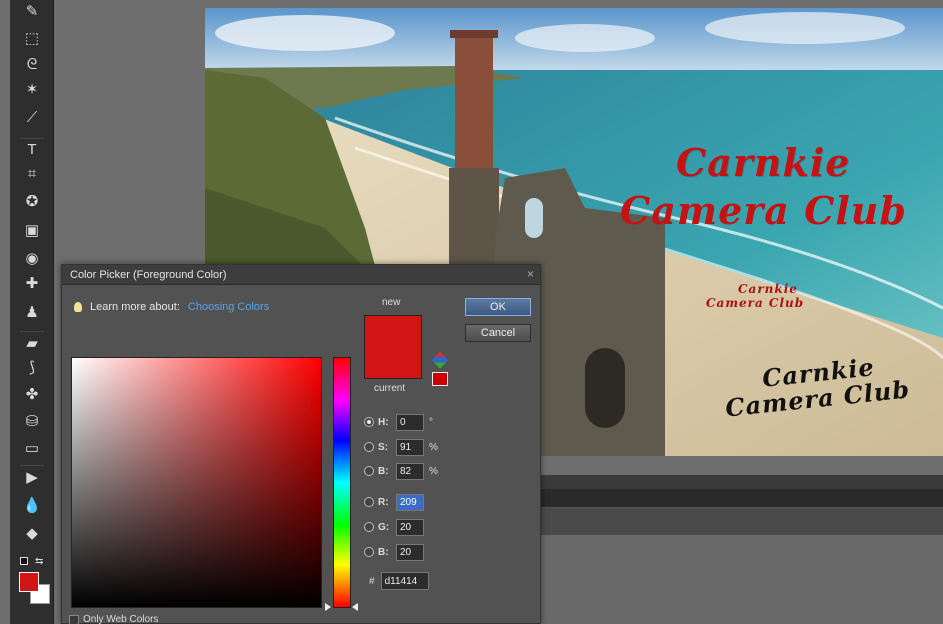 The image size is (943, 624). What do you see at coordinates (228, 307) in the screenshot?
I see `choosing-colors-link: Choosing Colors` at bounding box center [228, 307].